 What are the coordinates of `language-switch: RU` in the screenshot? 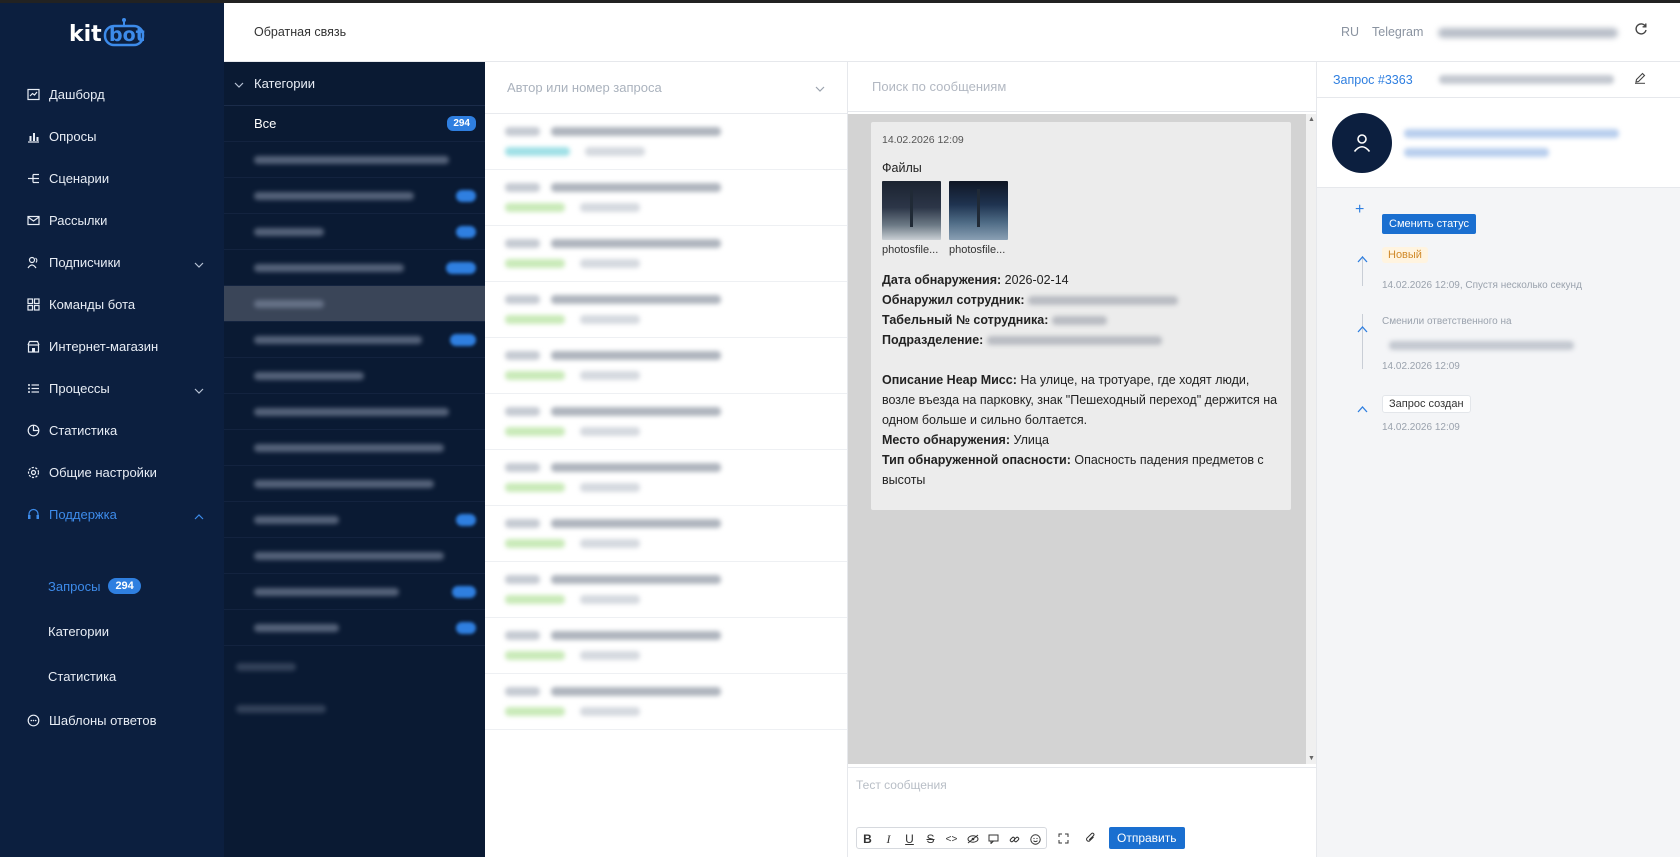 It's located at (1350, 32).